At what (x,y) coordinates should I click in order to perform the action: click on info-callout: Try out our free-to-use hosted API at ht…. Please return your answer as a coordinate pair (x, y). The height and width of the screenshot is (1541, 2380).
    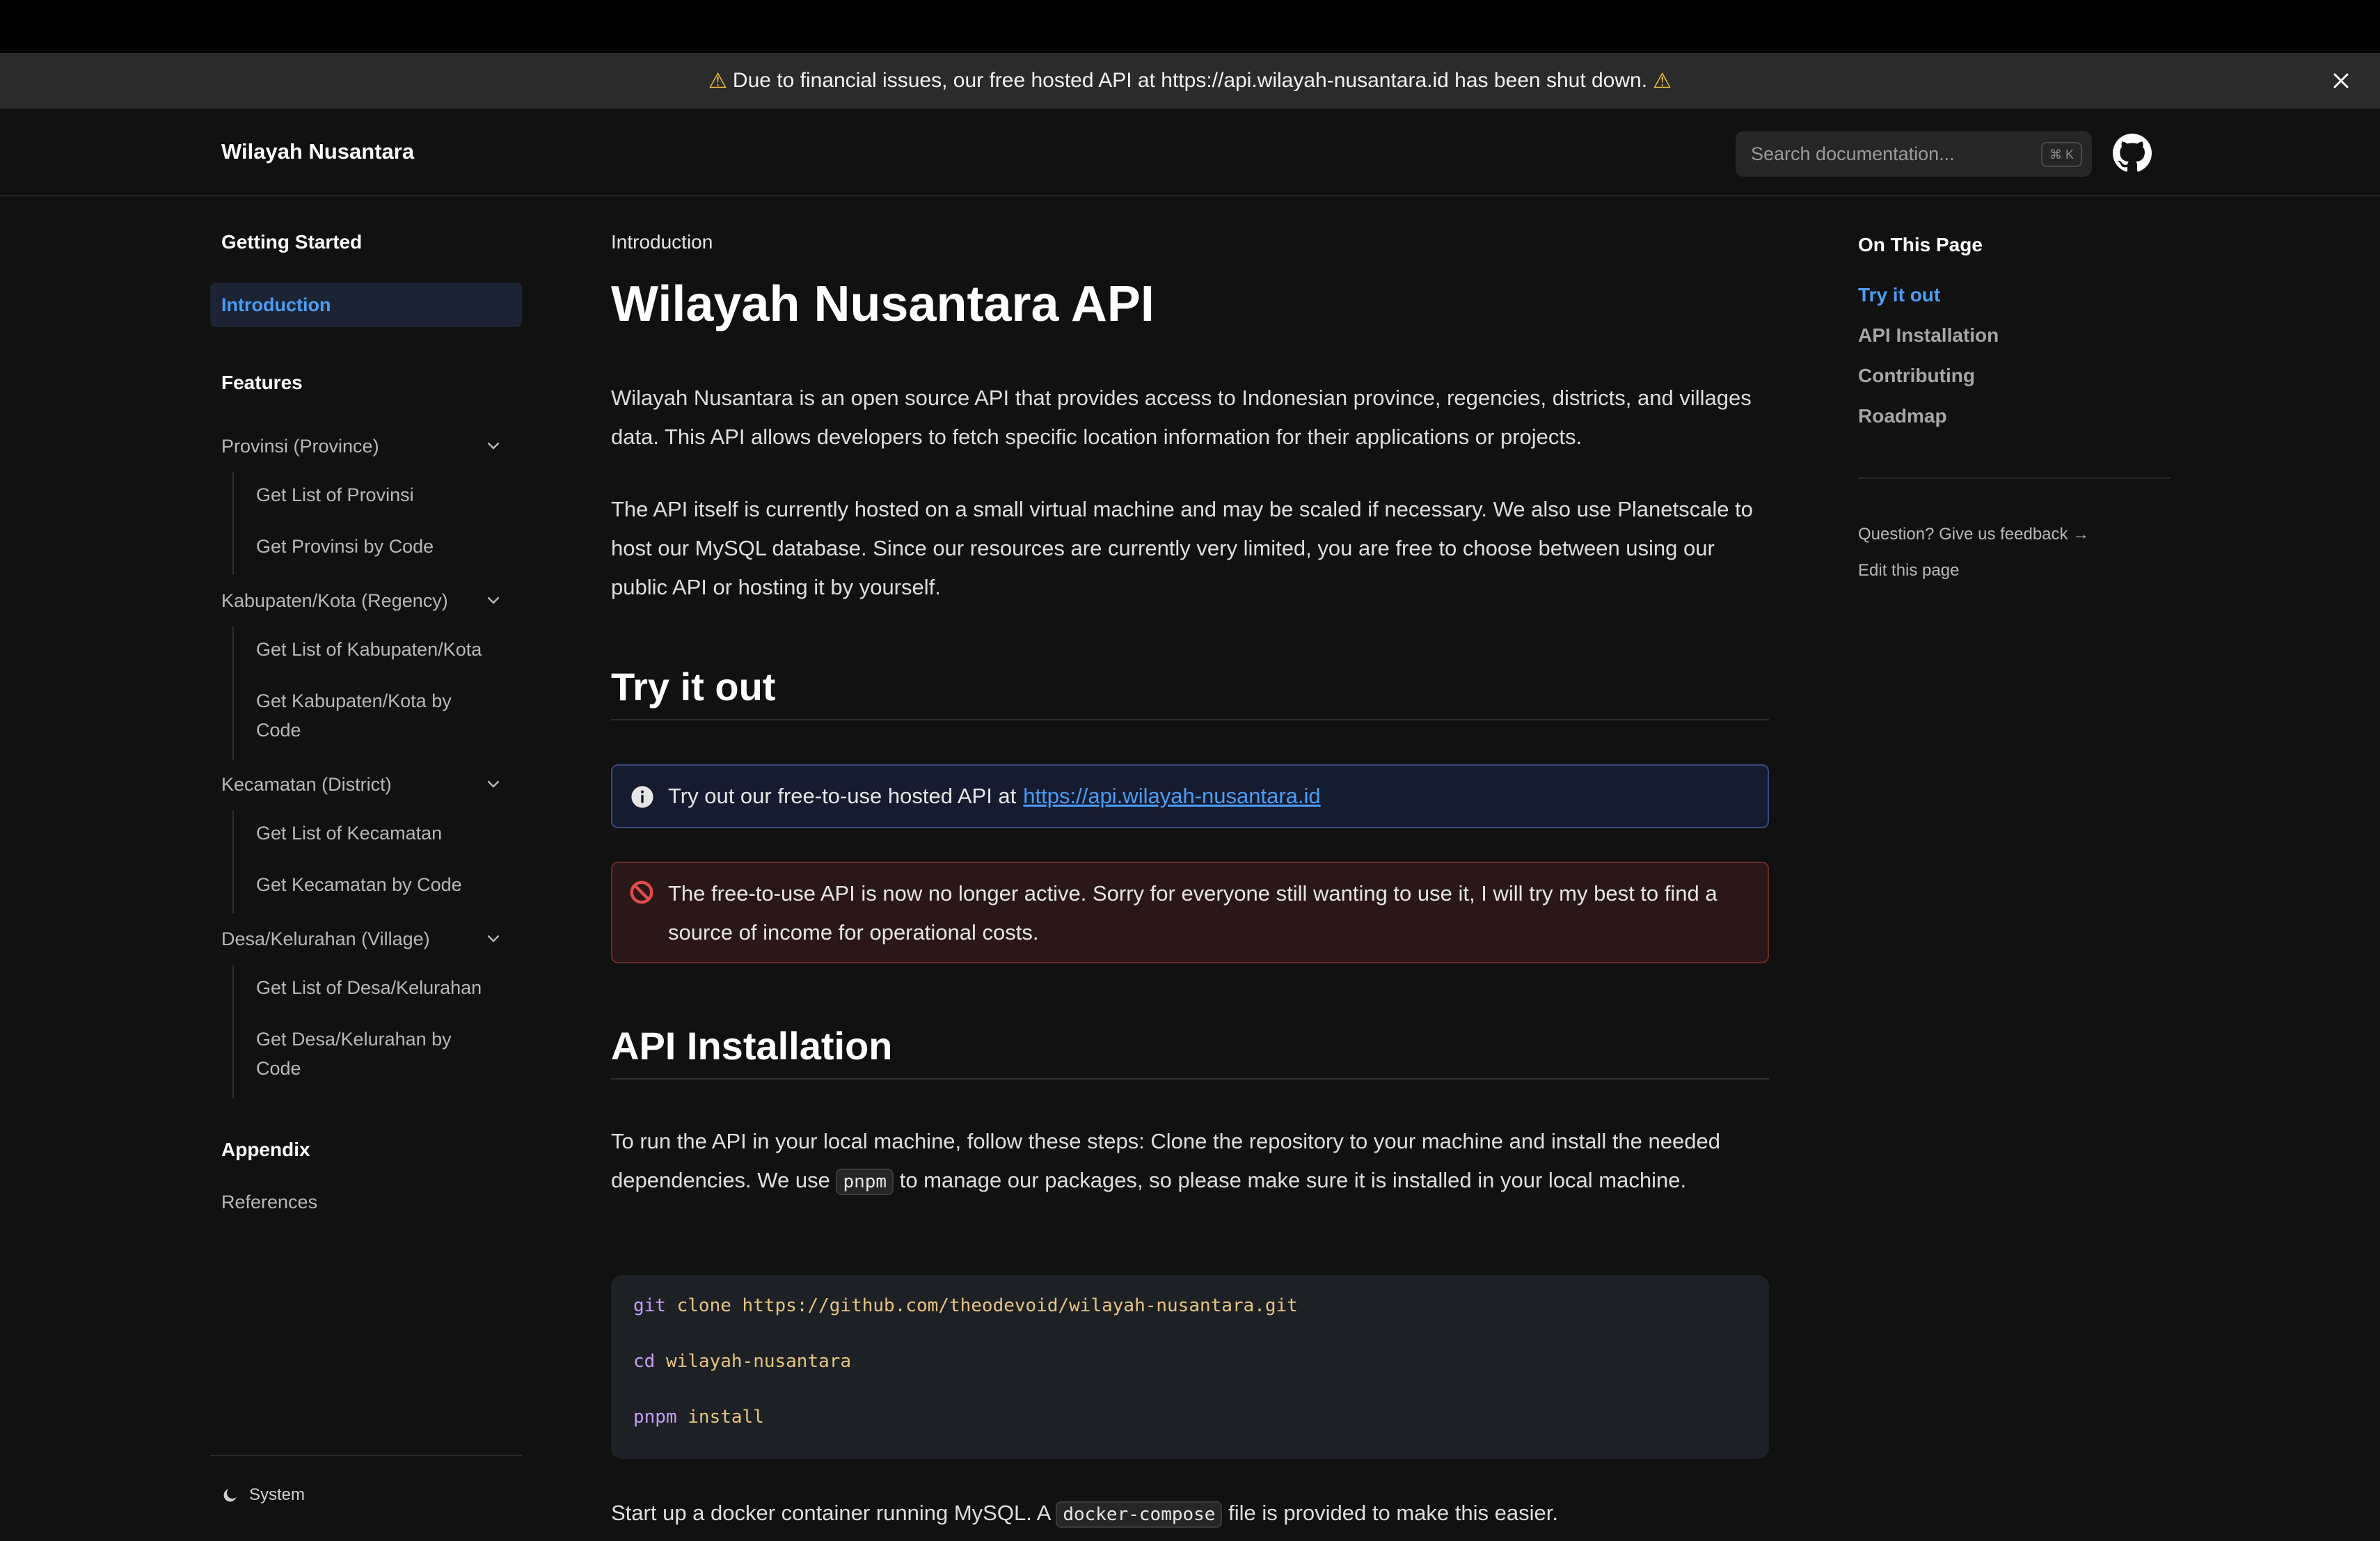
    Looking at the image, I should click on (1190, 796).